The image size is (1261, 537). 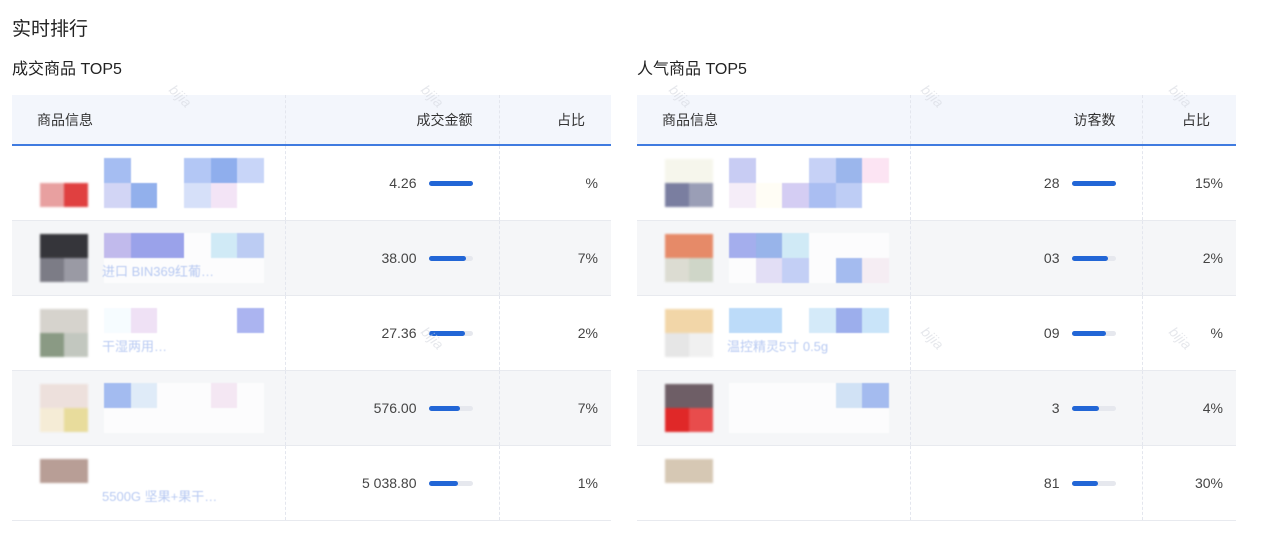 I want to click on table-header-row: 商品信息 成交金额 占比, so click(x=311, y=120).